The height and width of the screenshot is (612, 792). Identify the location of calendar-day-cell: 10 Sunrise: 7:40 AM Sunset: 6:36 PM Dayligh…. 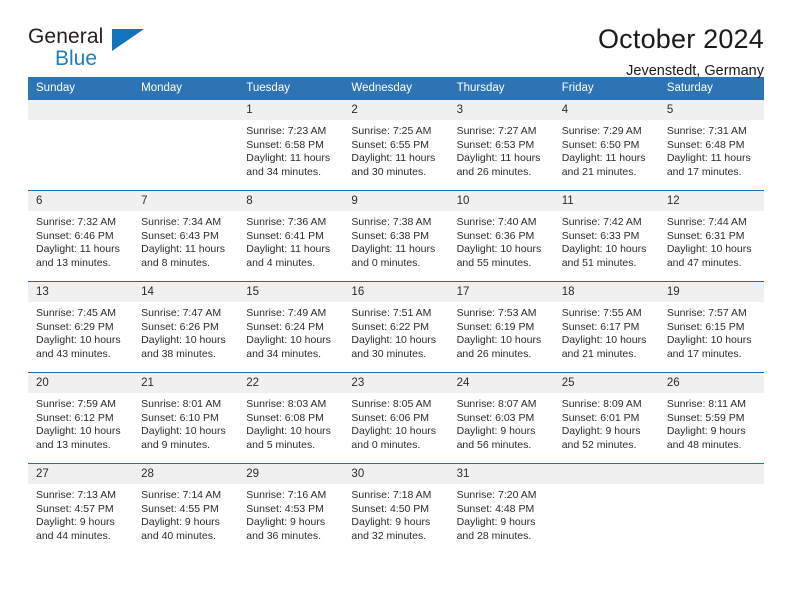
(501, 236).